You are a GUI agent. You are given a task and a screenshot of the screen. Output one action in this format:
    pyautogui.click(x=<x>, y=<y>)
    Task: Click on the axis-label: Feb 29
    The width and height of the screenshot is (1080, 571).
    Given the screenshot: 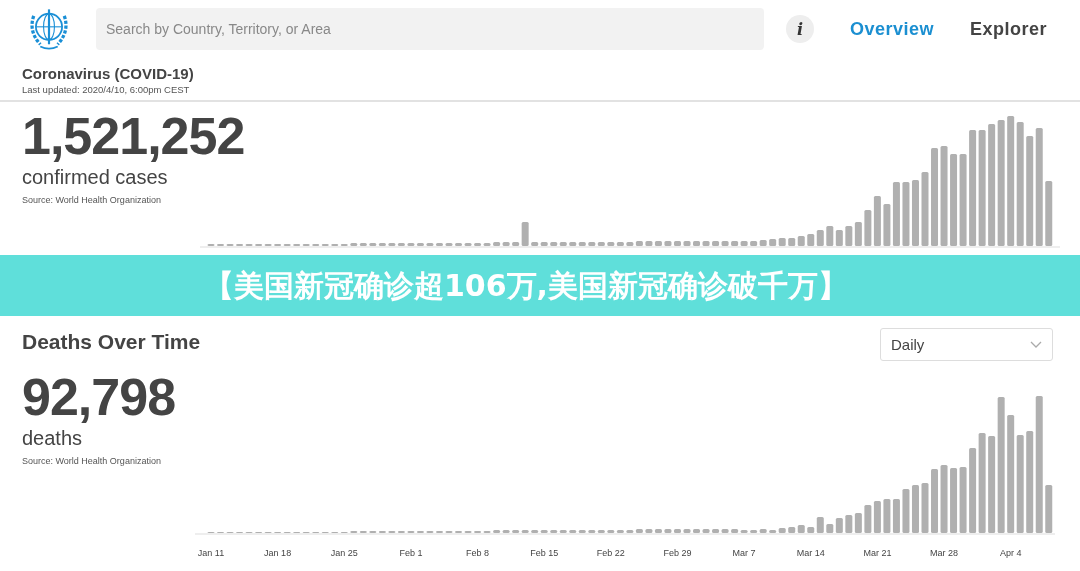 What is the action you would take?
    pyautogui.click(x=677, y=553)
    